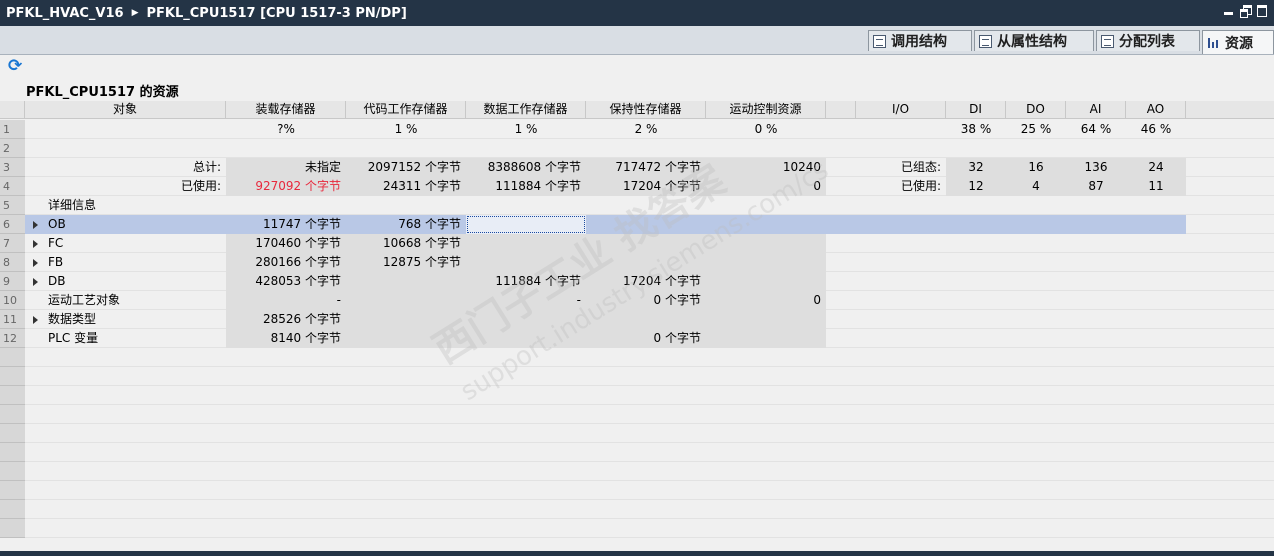  What do you see at coordinates (12, 319) in the screenshot?
I see `row-number: 11` at bounding box center [12, 319].